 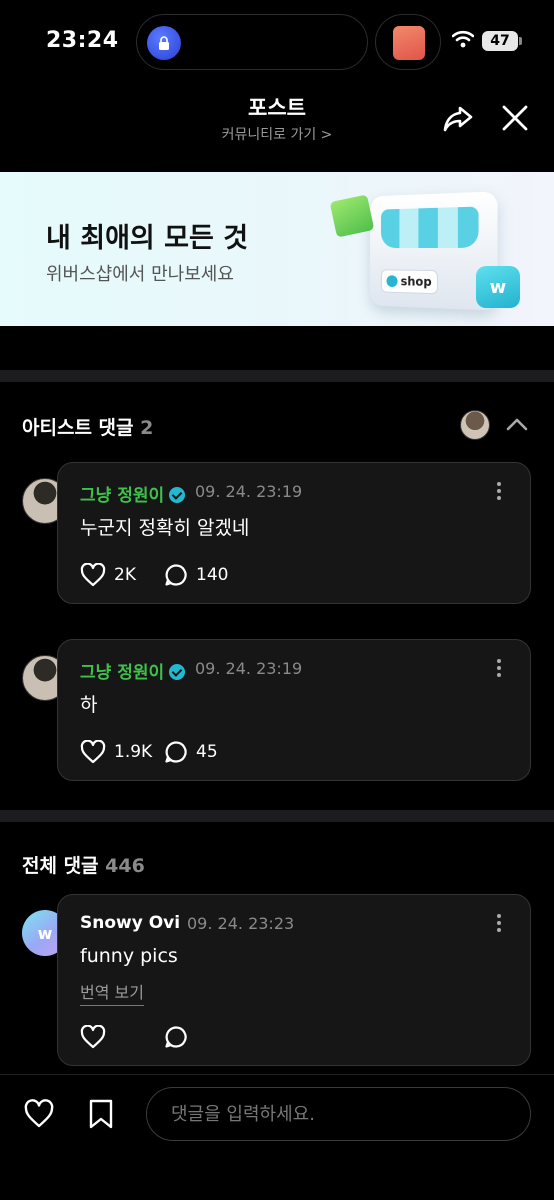 I want to click on reply-button: 45, so click(x=191, y=752).